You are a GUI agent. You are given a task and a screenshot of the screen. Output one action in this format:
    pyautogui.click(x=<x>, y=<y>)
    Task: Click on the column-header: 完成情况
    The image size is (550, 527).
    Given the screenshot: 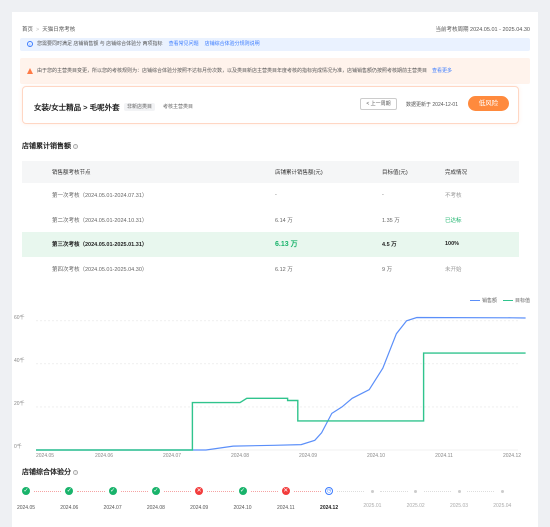 What is the action you would take?
    pyautogui.click(x=456, y=173)
    